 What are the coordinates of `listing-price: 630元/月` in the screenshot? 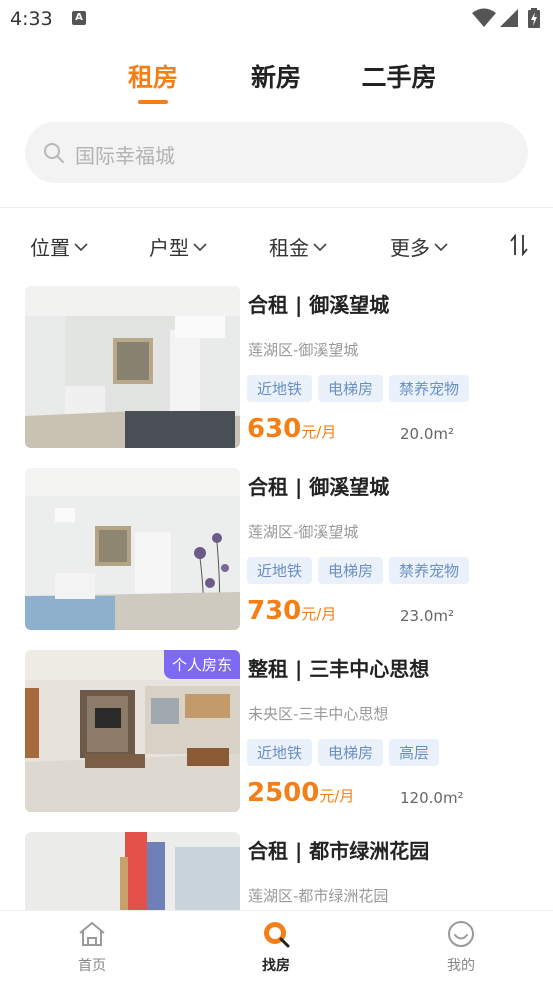 It's located at (291, 429).